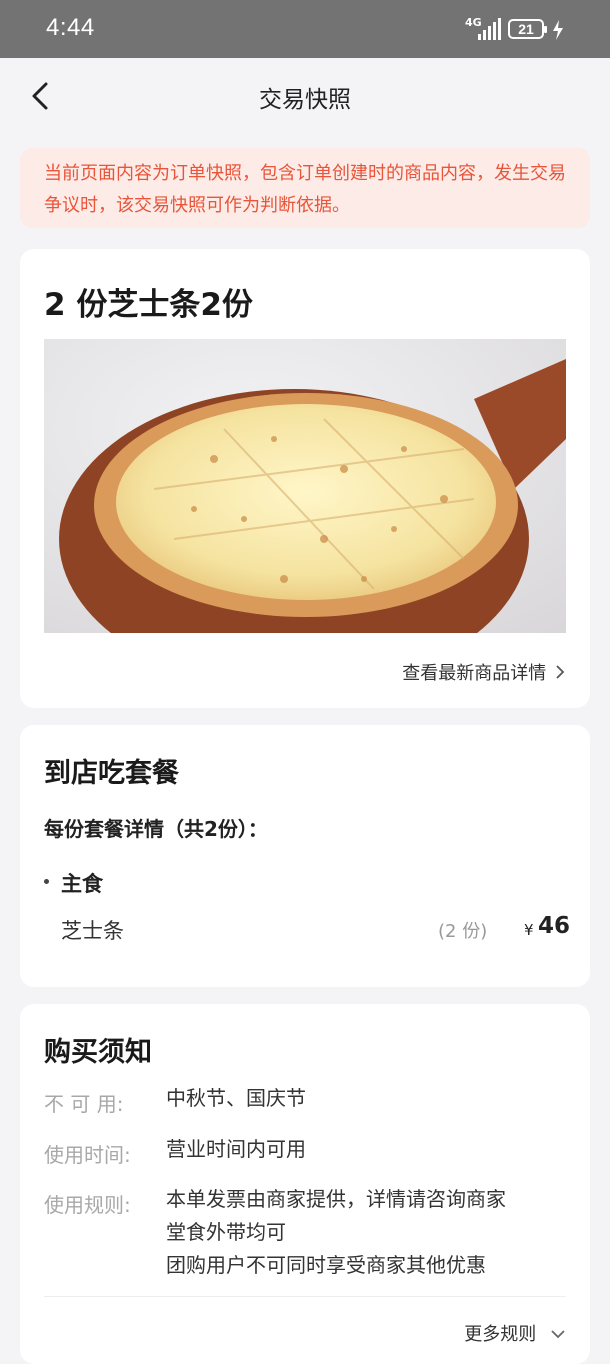 Image resolution: width=610 pixels, height=1364 pixels. Describe the element at coordinates (554, 926) in the screenshot. I see `package-item-price: 46` at that location.